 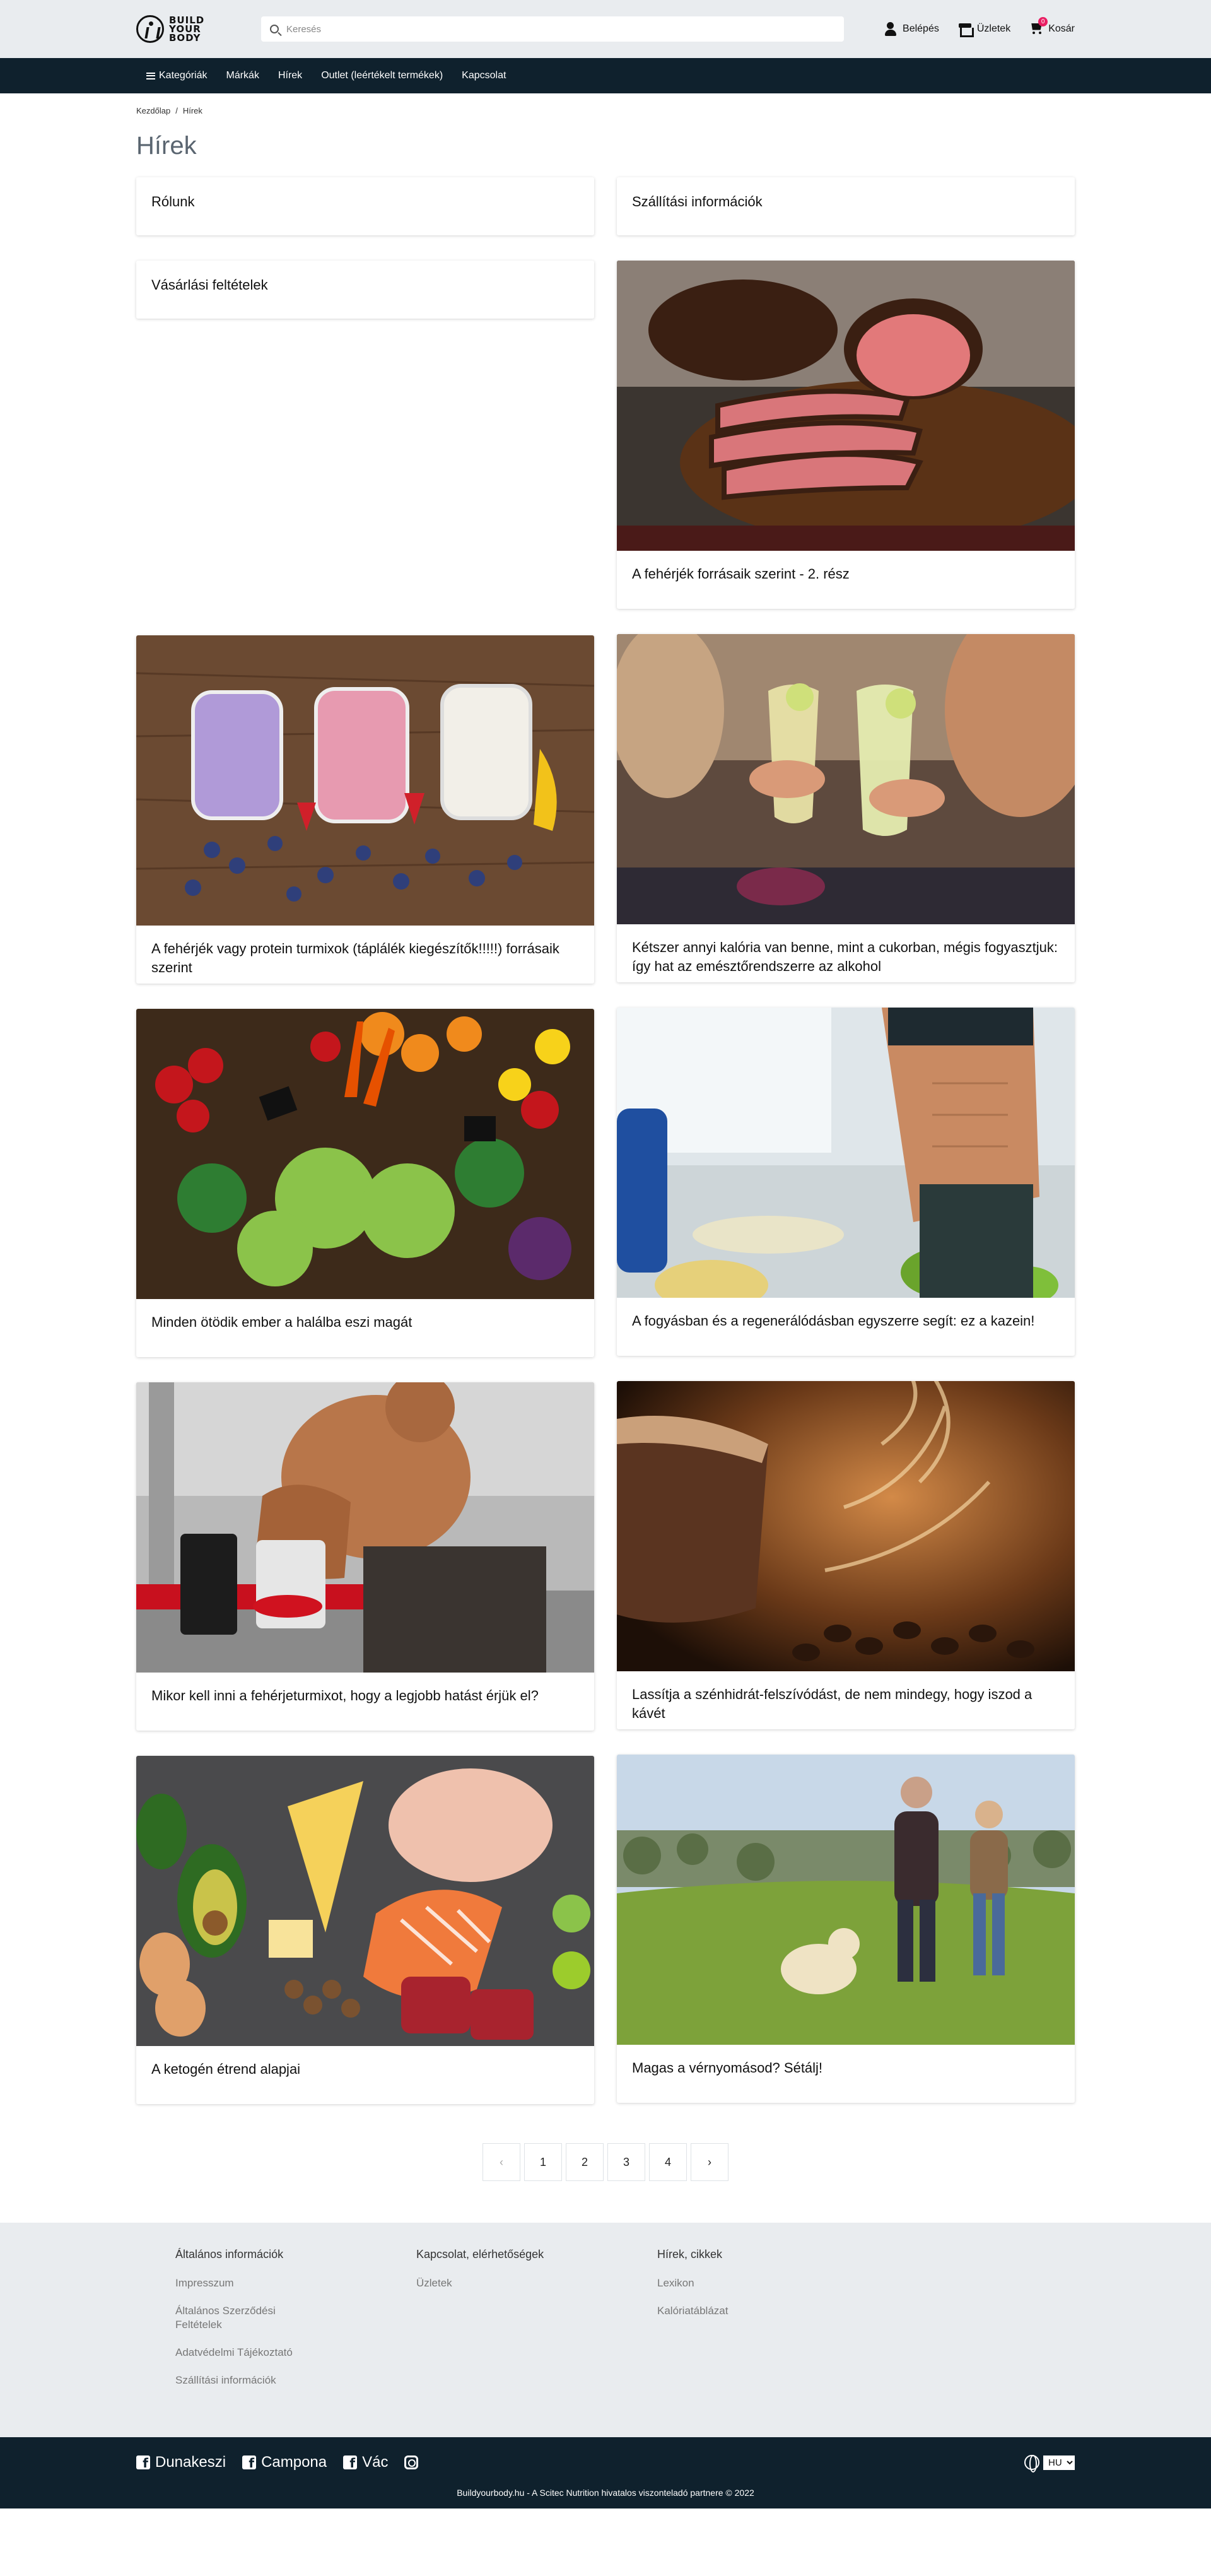 I want to click on footer-link-calorie-table: Kalóriatáblázat, so click(x=720, y=2311).